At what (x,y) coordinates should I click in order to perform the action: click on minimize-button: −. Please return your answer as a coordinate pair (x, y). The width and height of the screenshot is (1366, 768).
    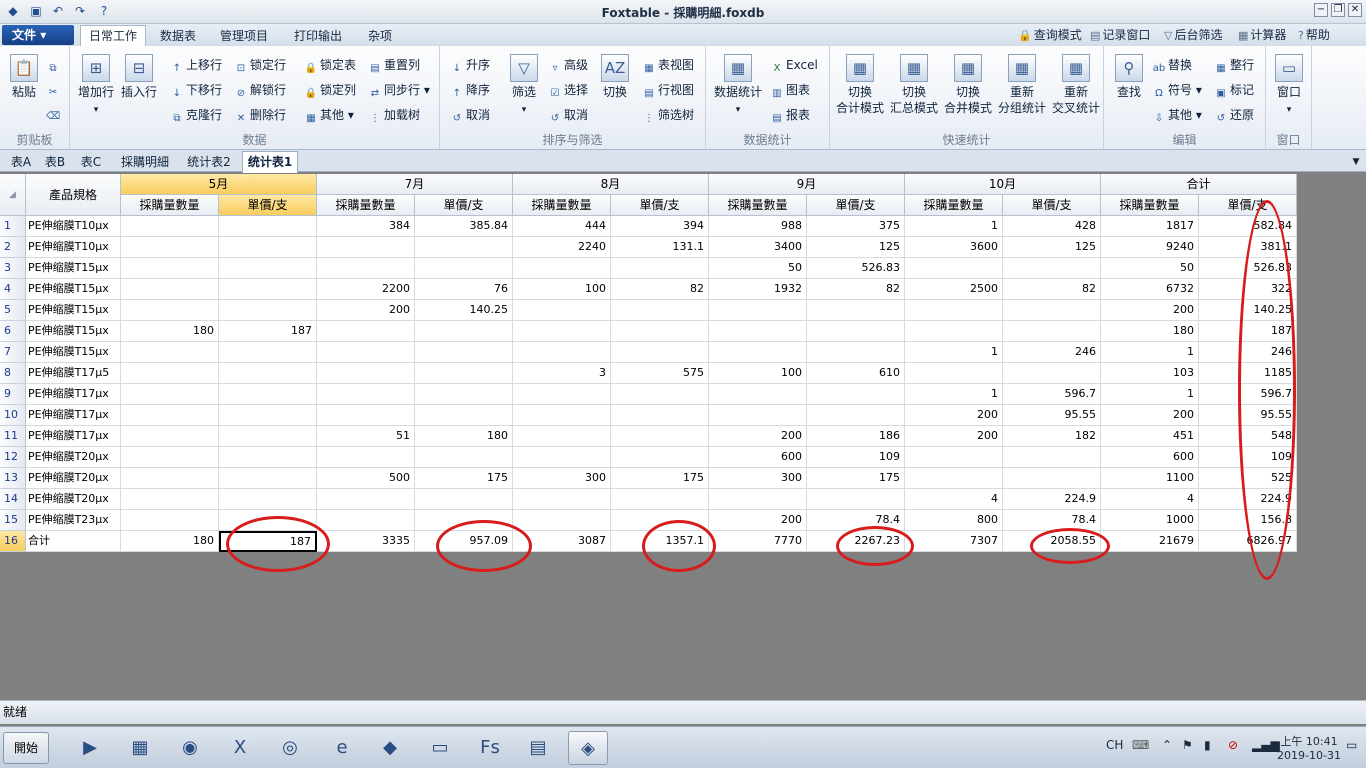
    Looking at the image, I should click on (1321, 10).